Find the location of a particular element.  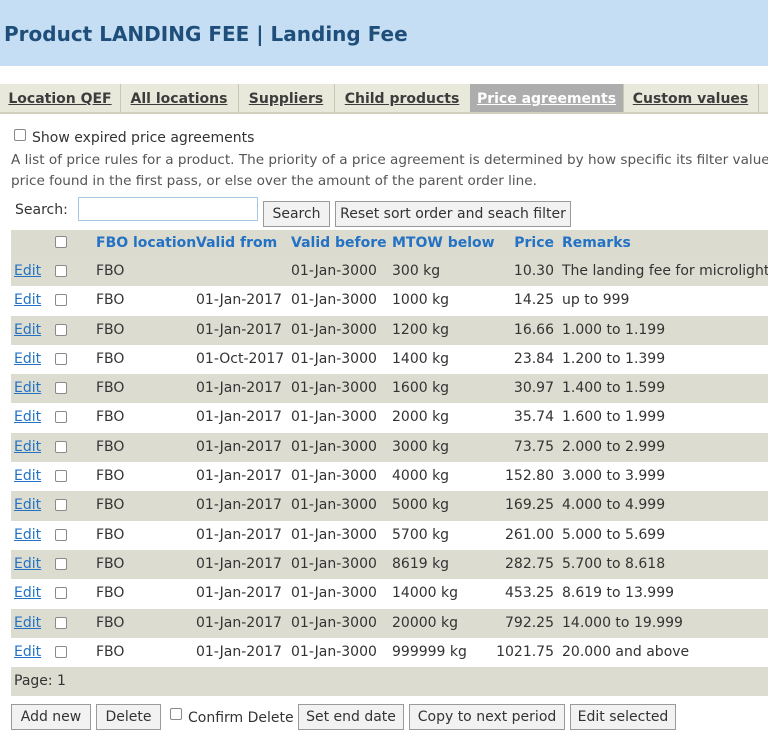

tab-all-locations: All locations is located at coordinates (179, 98).